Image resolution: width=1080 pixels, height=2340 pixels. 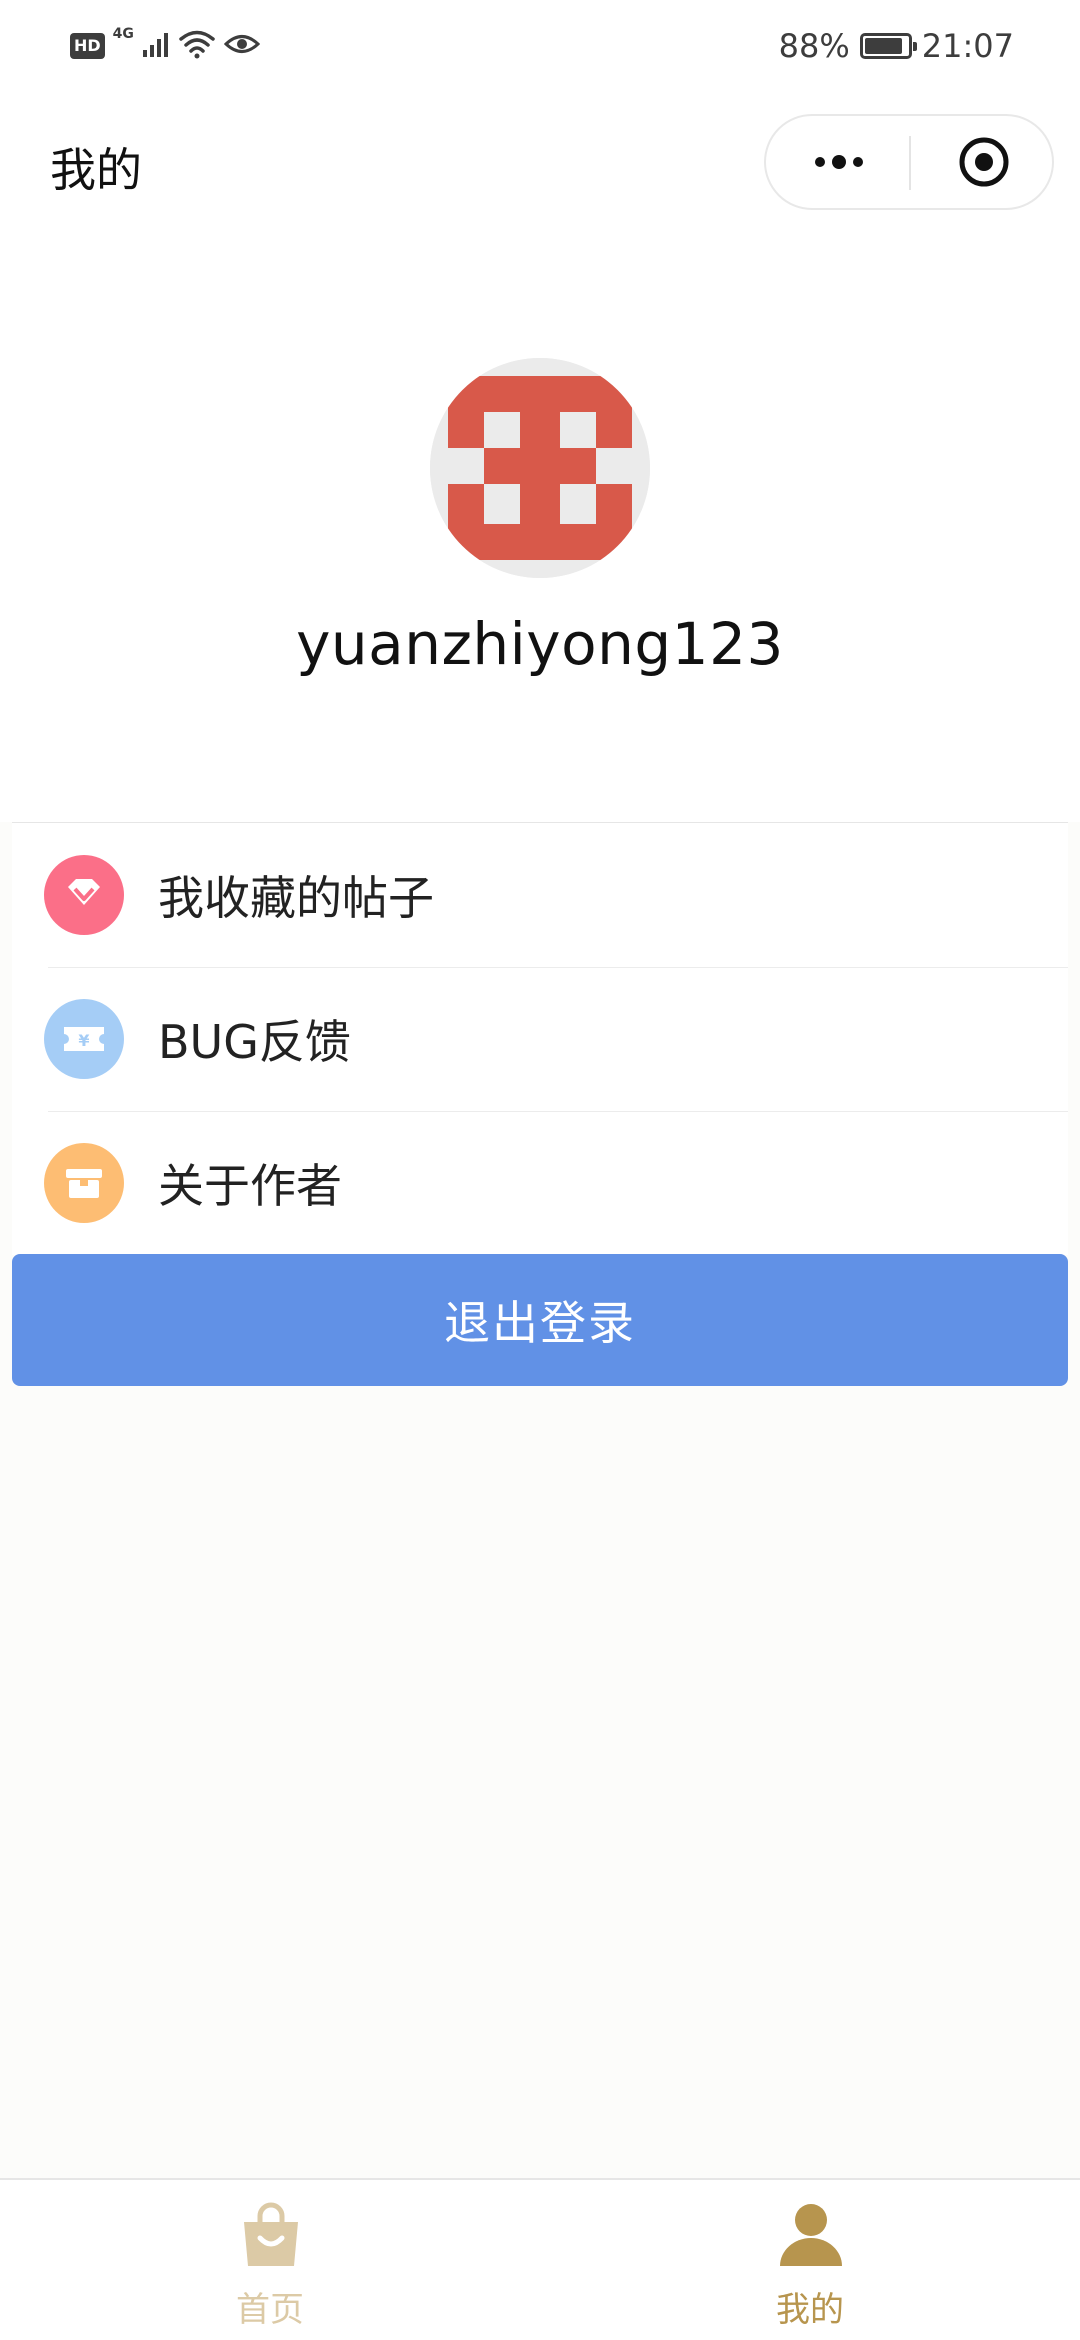 I want to click on close-button, so click(x=983, y=162).